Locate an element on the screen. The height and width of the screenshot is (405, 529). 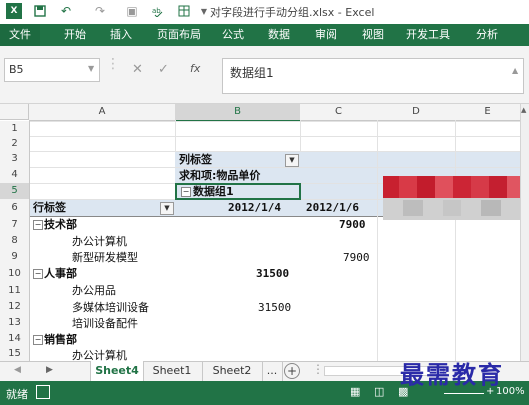
pivot-dept-total: 31500 is located at coordinates (273, 273).